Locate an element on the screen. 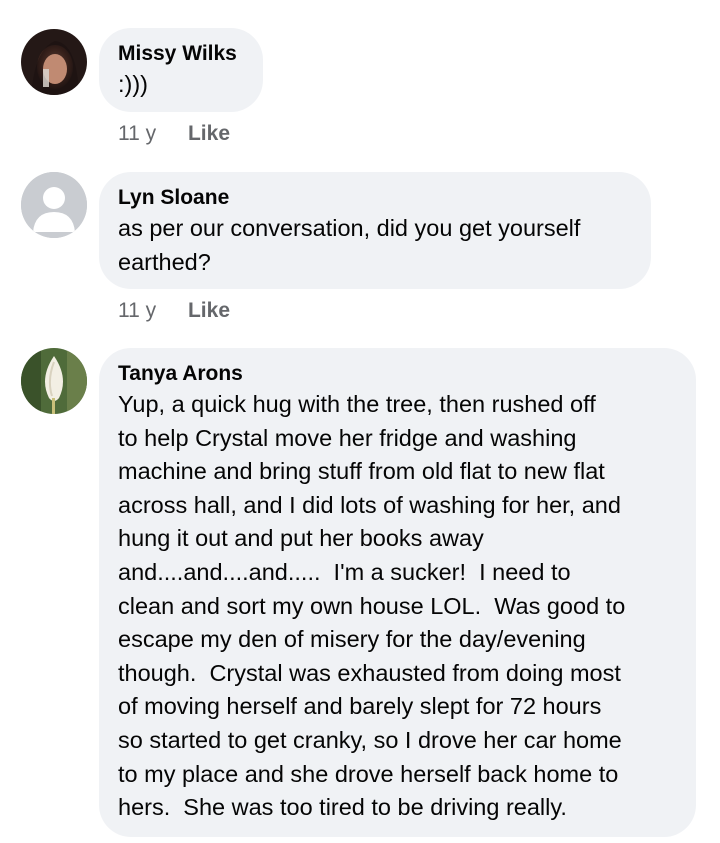 This screenshot has height=843, width=720. comment-author: Tanya Arons is located at coordinates (397, 374).